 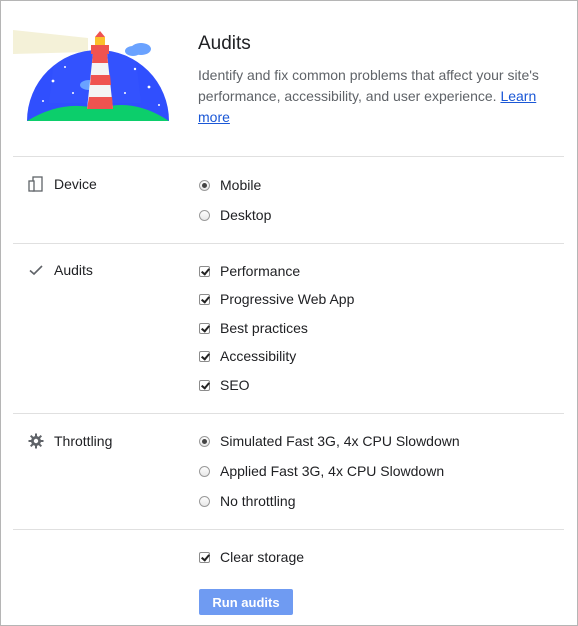 What do you see at coordinates (36, 270) in the screenshot?
I see `checkmark-icon` at bounding box center [36, 270].